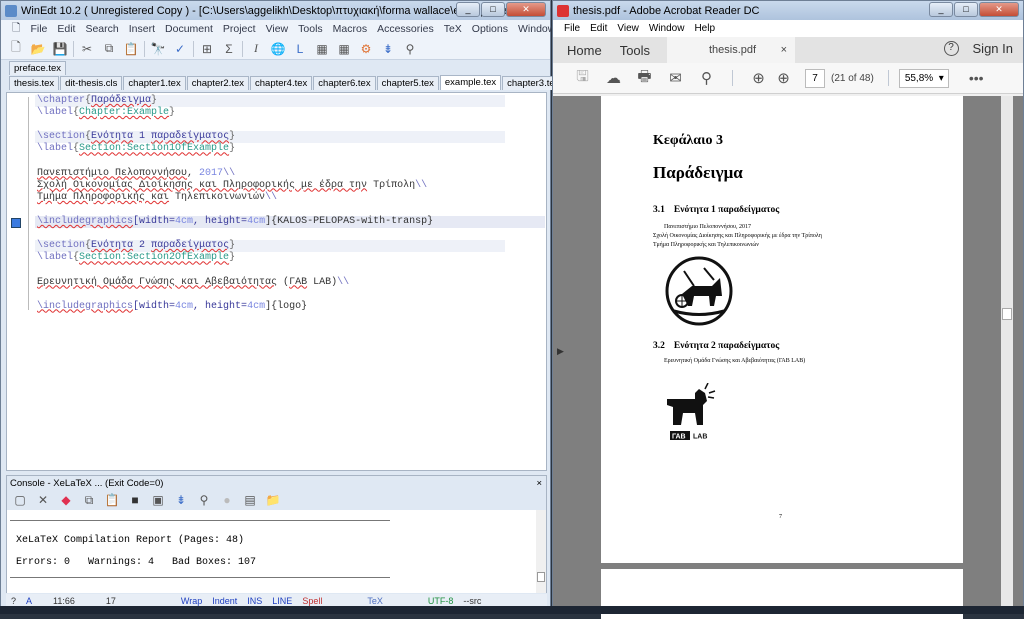 This screenshot has width=1024, height=619. I want to click on sign-in-link: Sign In, so click(993, 48).